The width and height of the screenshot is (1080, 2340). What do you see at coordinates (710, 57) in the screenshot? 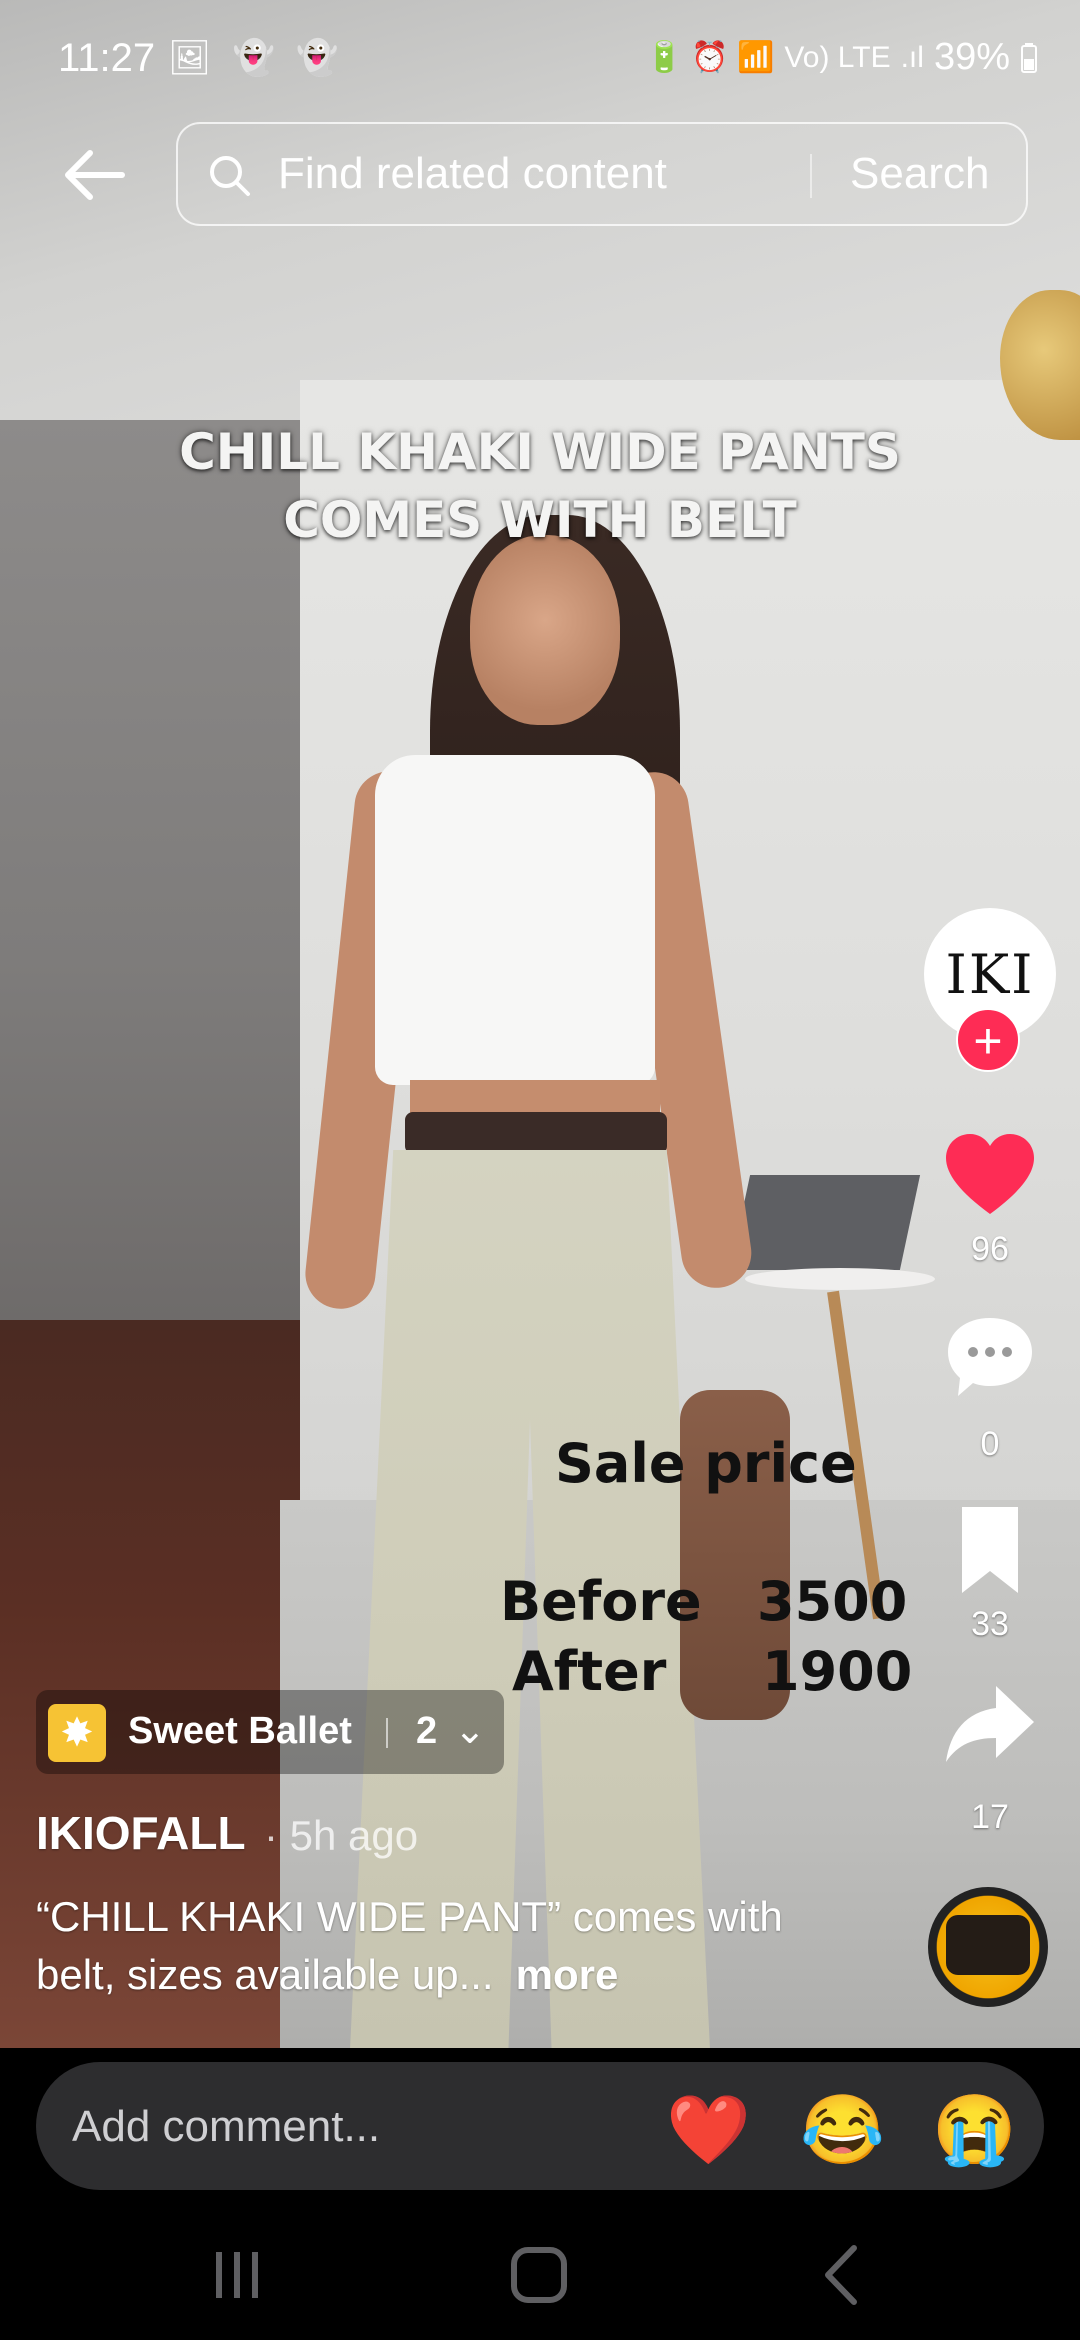
I see `status-icons: 🔋 ⏰ 📶` at bounding box center [710, 57].